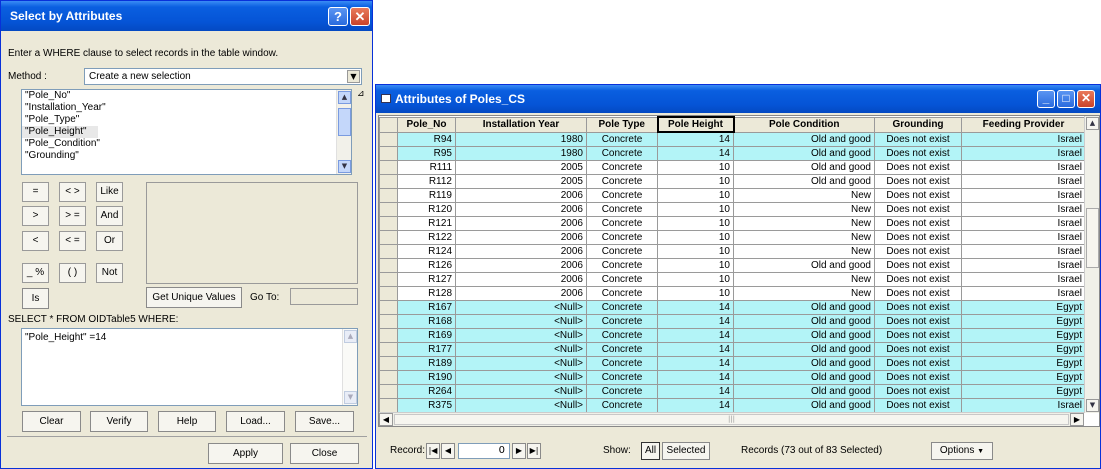  What do you see at coordinates (119, 421) in the screenshot?
I see `verify-button: Verify` at bounding box center [119, 421].